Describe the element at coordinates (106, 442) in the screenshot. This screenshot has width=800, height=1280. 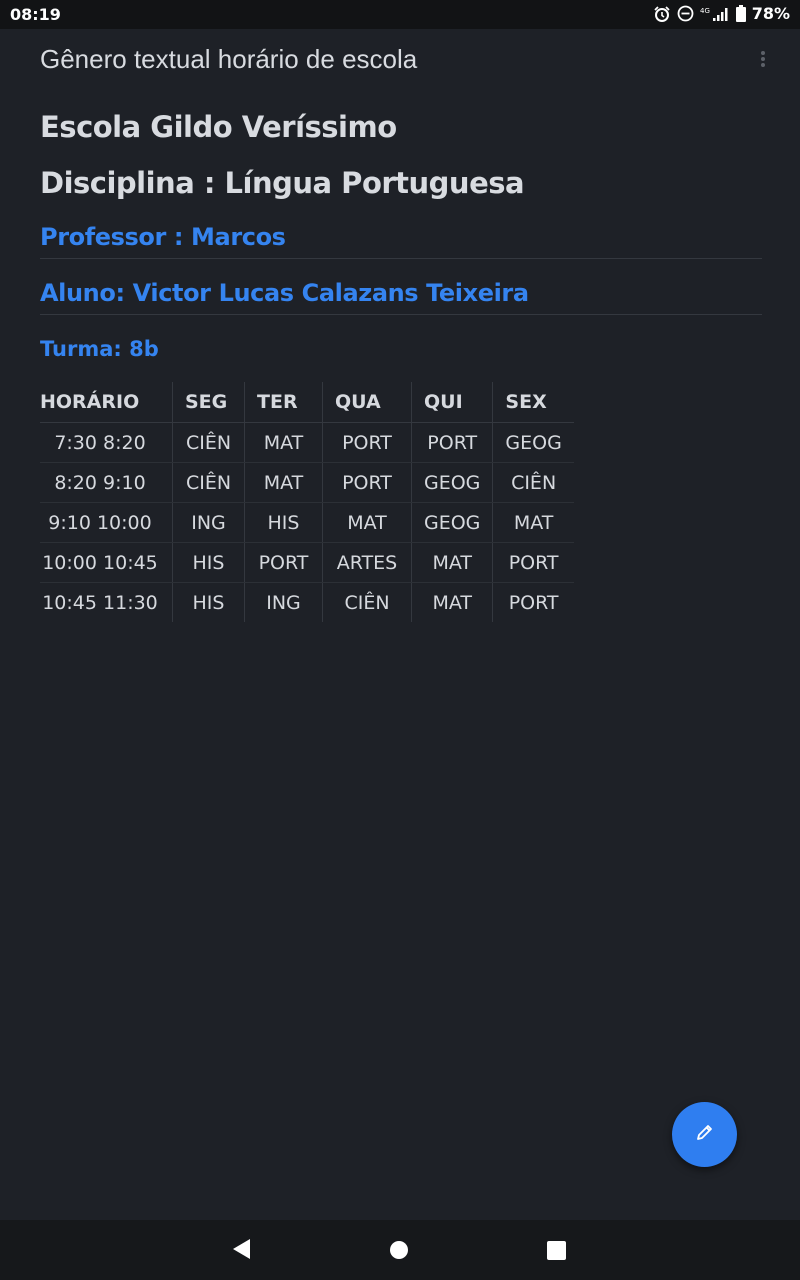
I see `time-cell: 7:30 8:20` at that location.